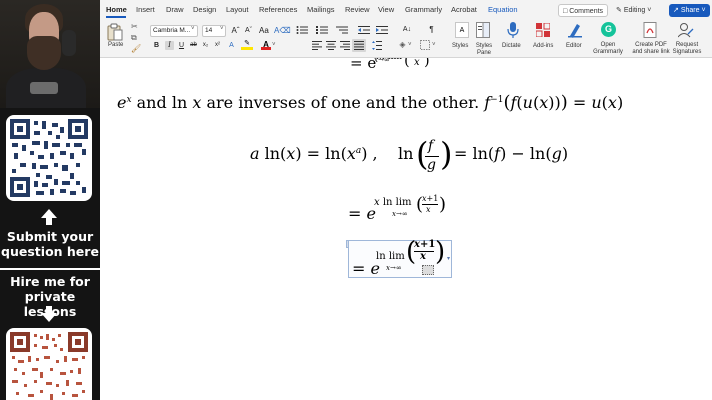 The width and height of the screenshot is (712, 400). I want to click on superscript-button: x², so click(217, 45).